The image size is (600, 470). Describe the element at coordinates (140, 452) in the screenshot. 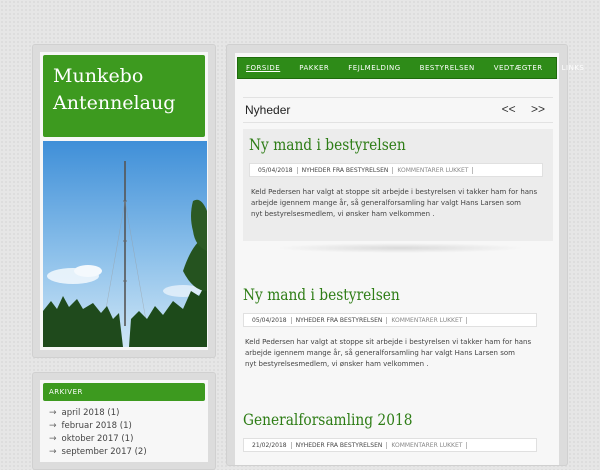

I see `archive-item-count: (2)` at that location.